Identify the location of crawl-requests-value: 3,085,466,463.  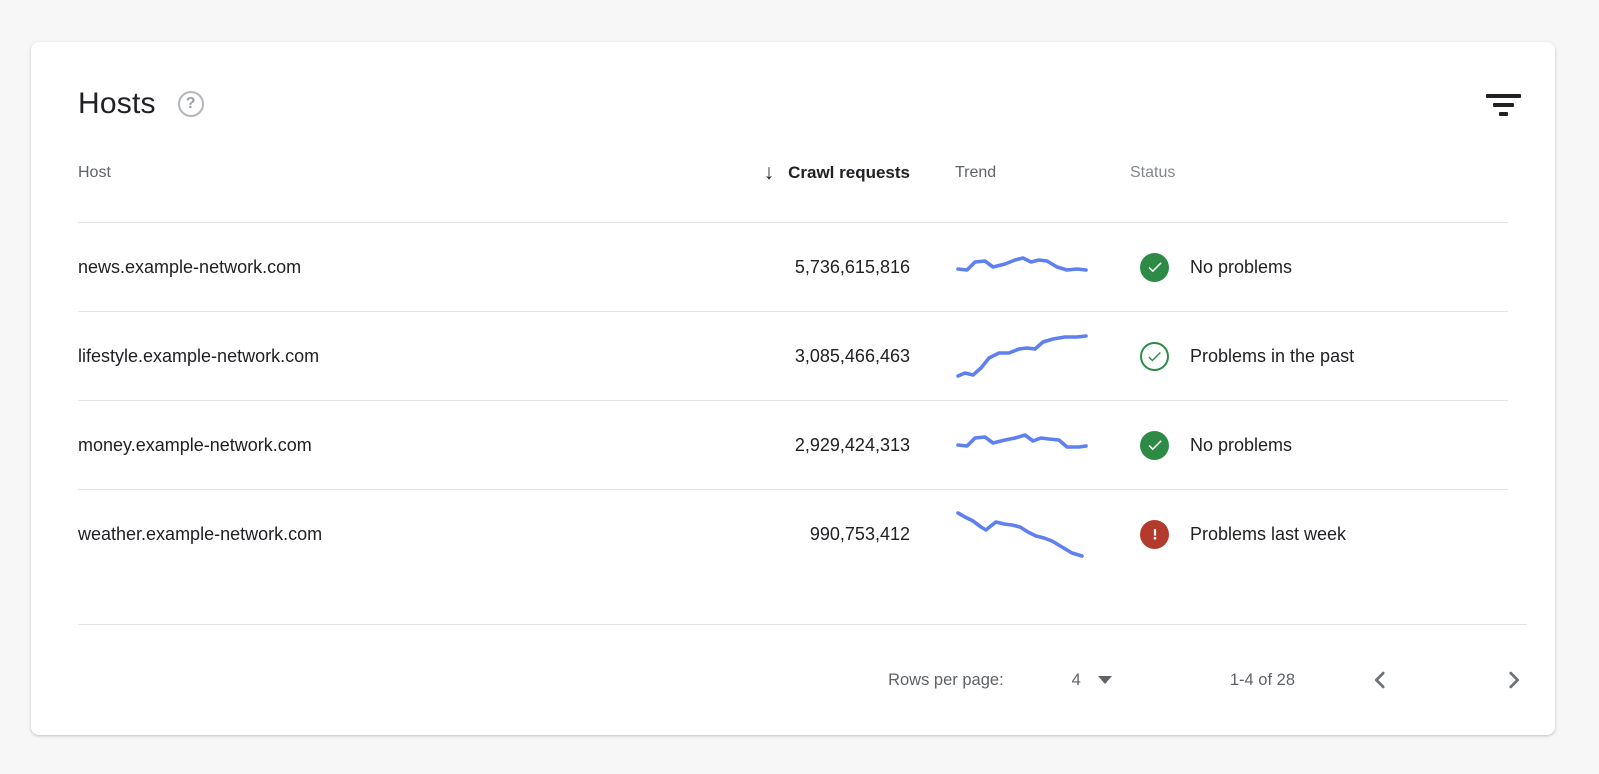
(852, 355).